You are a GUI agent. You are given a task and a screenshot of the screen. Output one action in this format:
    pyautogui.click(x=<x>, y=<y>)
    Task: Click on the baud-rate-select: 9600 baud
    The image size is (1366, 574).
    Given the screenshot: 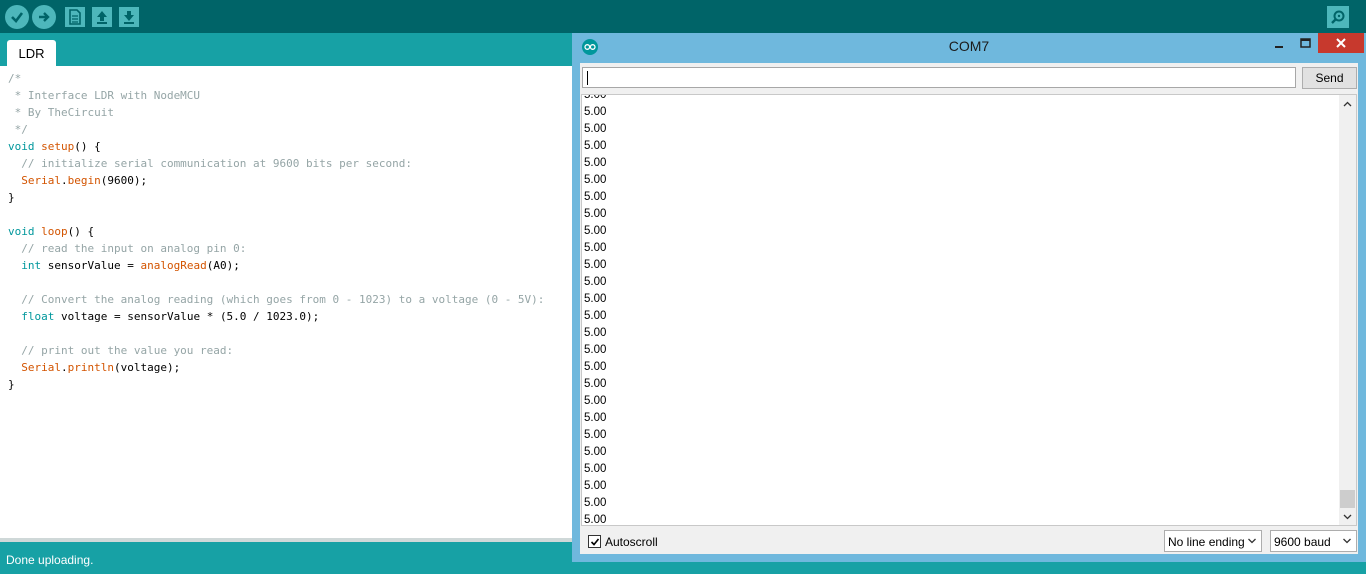 What is the action you would take?
    pyautogui.click(x=1313, y=541)
    